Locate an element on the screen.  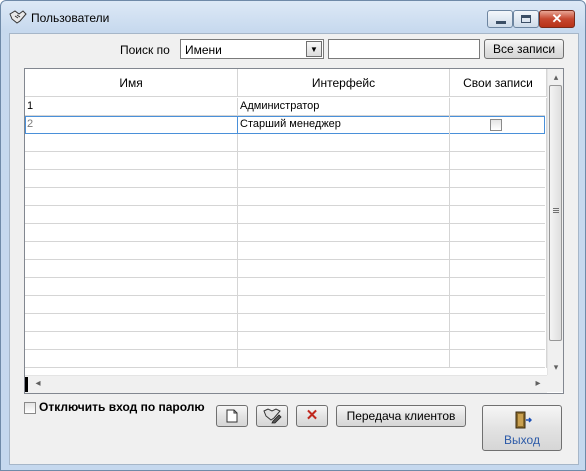
table-cell-name: 1 is located at coordinates (131, 107).